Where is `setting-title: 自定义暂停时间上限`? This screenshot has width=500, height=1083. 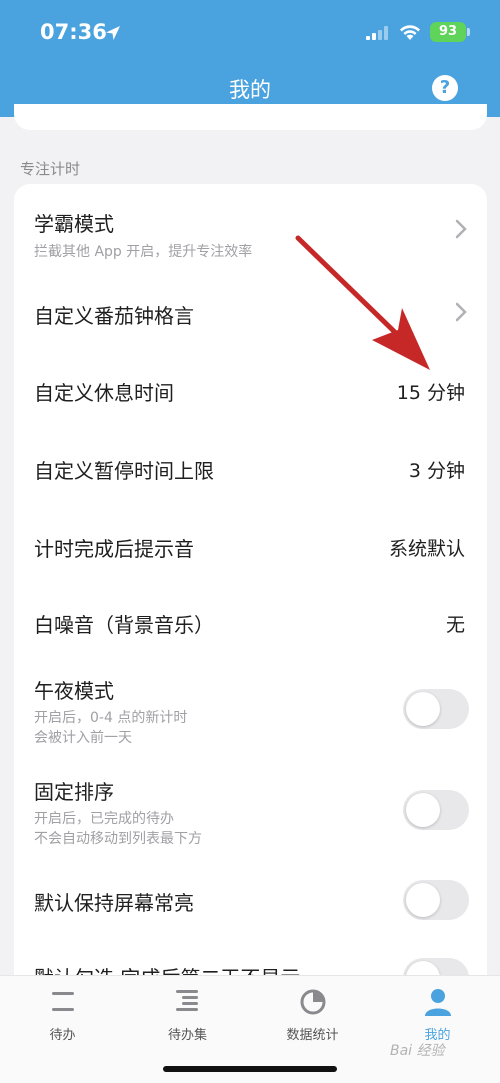 setting-title: 自定义暂停时间上限 is located at coordinates (124, 471).